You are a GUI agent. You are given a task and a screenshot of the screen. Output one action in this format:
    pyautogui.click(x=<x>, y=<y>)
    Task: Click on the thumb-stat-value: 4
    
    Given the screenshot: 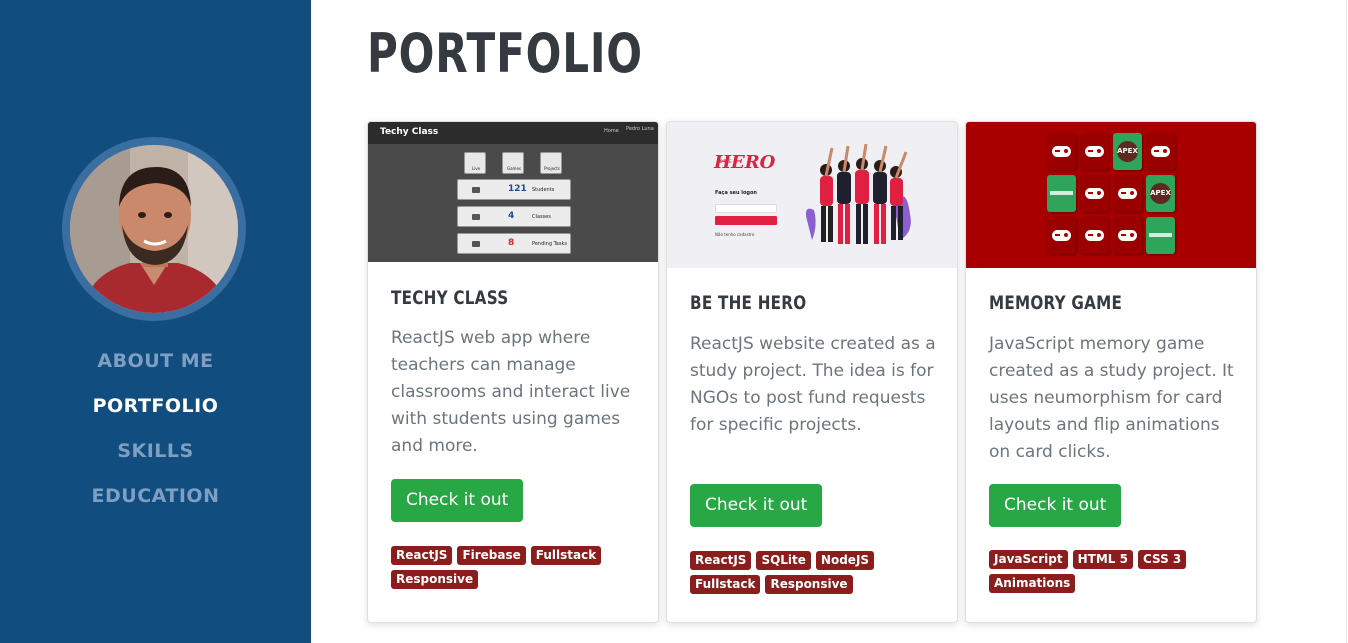 What is the action you would take?
    pyautogui.click(x=511, y=216)
    